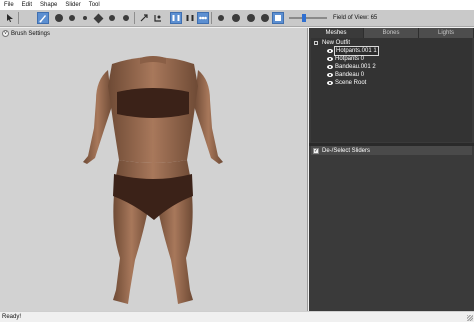 Image resolution: width=474 pixels, height=322 pixels. What do you see at coordinates (112, 18) in the screenshot?
I see `undiff-tool-icon` at bounding box center [112, 18].